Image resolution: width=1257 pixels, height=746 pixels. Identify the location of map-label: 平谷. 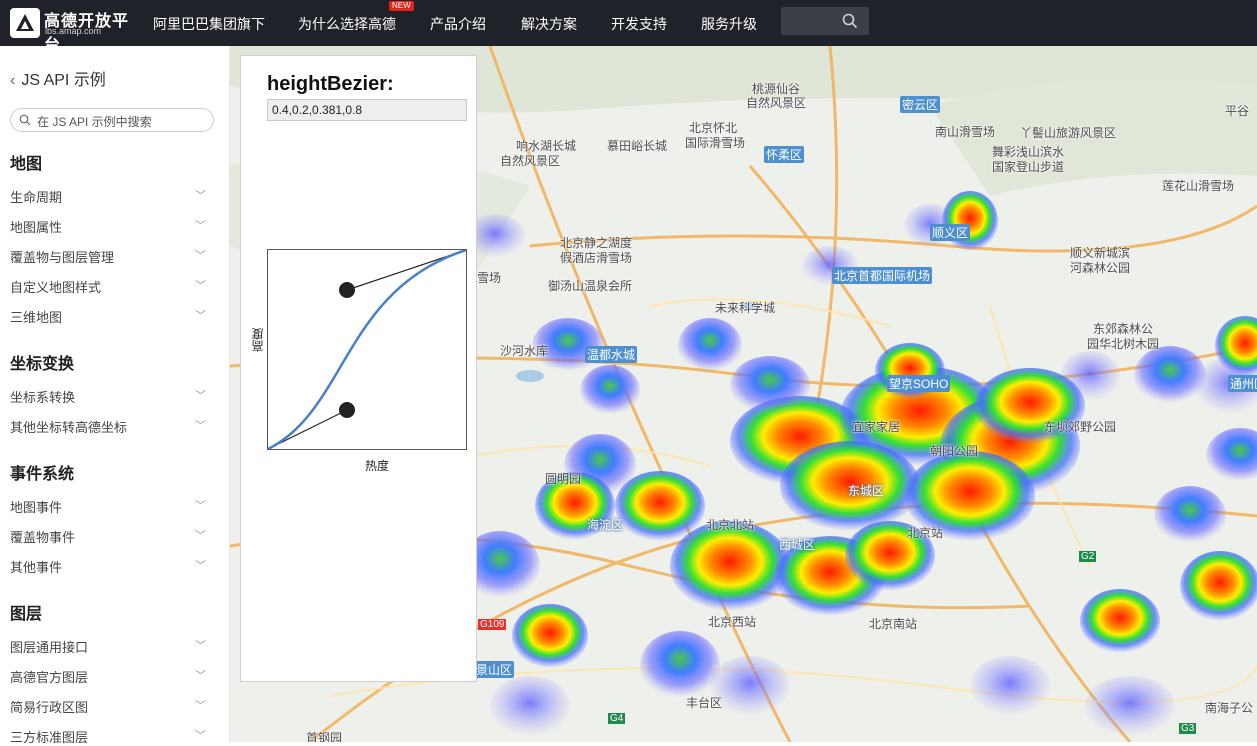
(1237, 111).